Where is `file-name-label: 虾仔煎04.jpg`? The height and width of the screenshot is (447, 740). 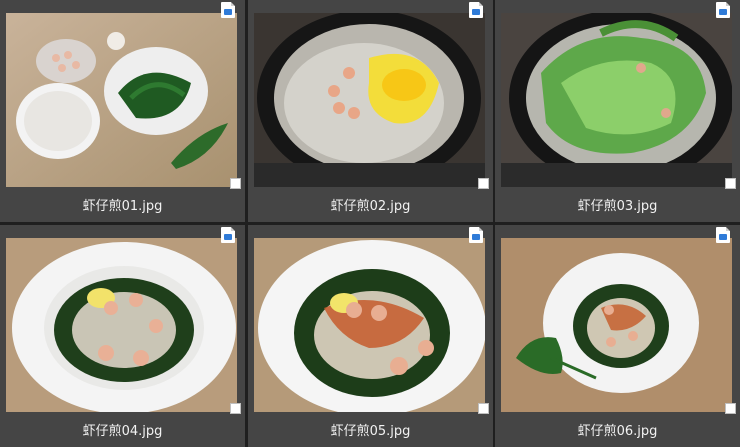 file-name-label: 虾仔煎04.jpg is located at coordinates (122, 431).